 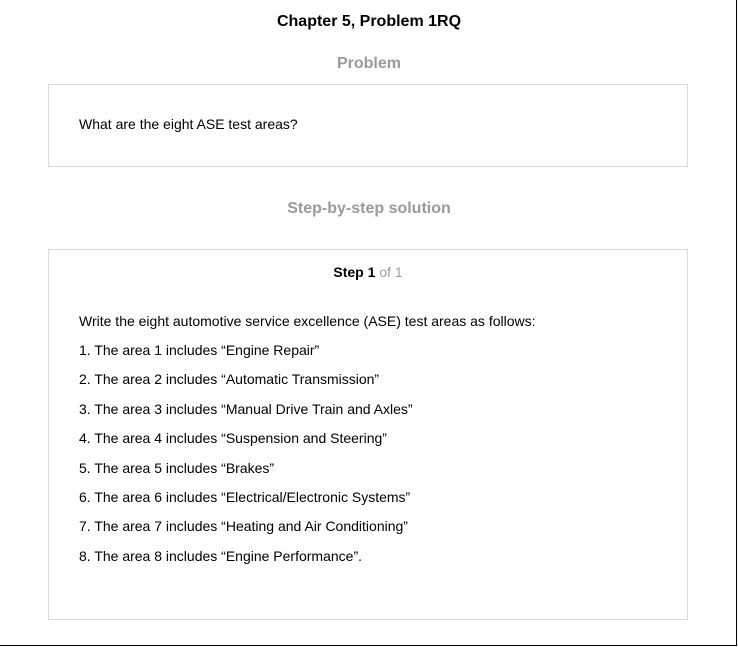 What do you see at coordinates (368, 125) in the screenshot?
I see `problem-box: What are the eight ASE test areas?` at bounding box center [368, 125].